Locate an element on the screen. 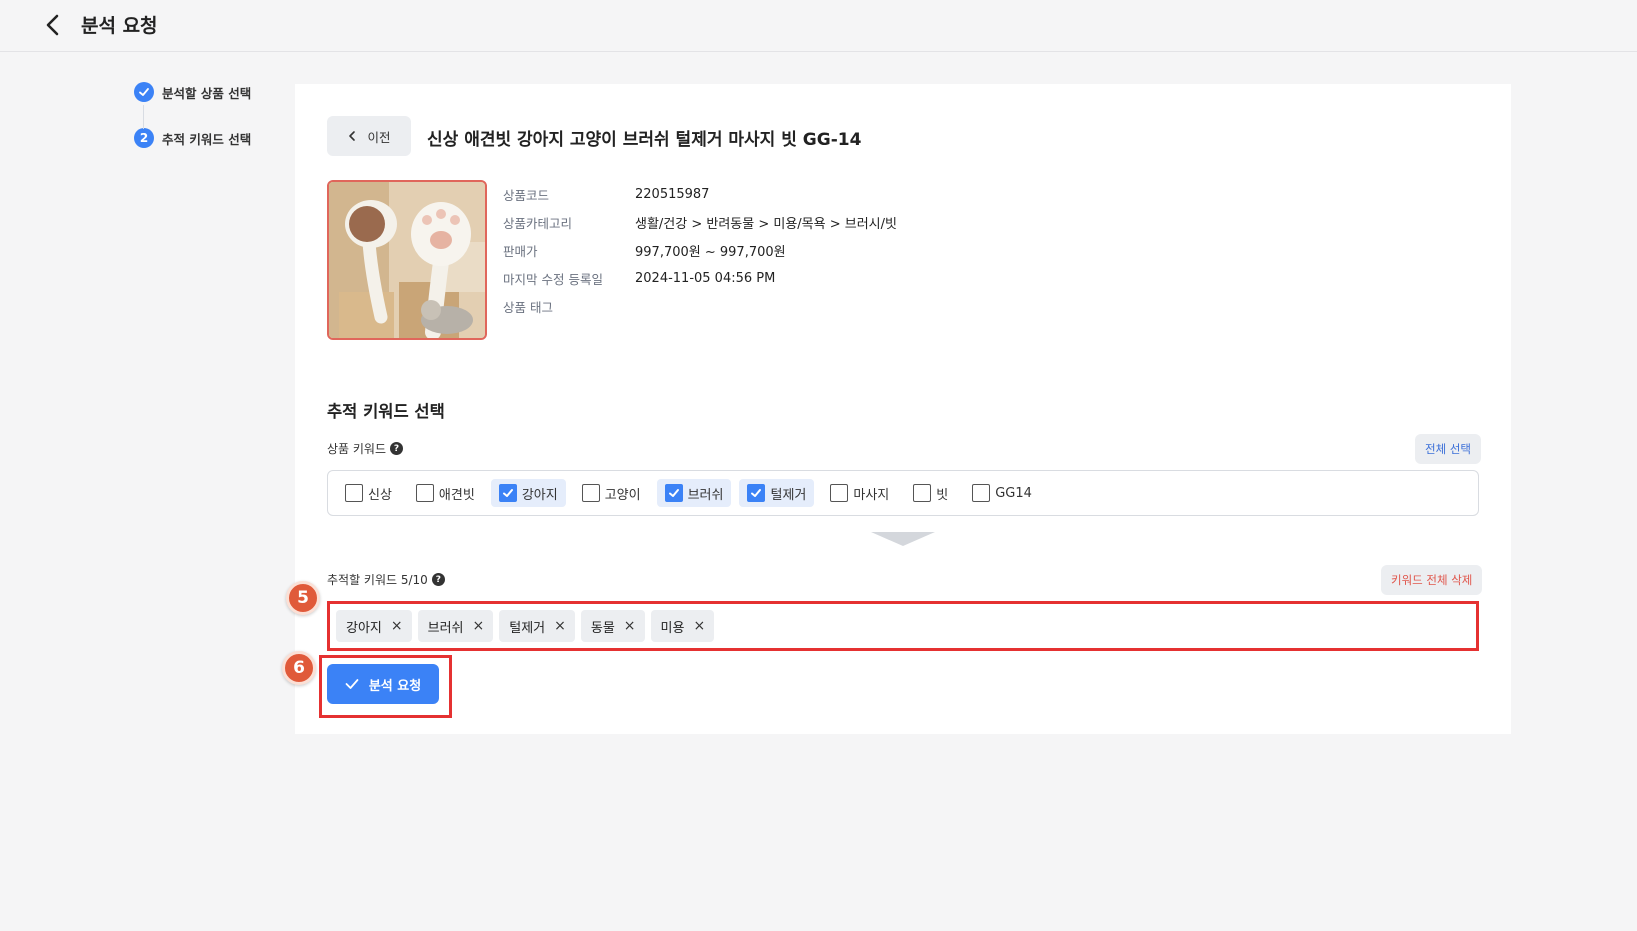 The width and height of the screenshot is (1637, 931). keyword-checkbox: 고양이 is located at coordinates (611, 493).